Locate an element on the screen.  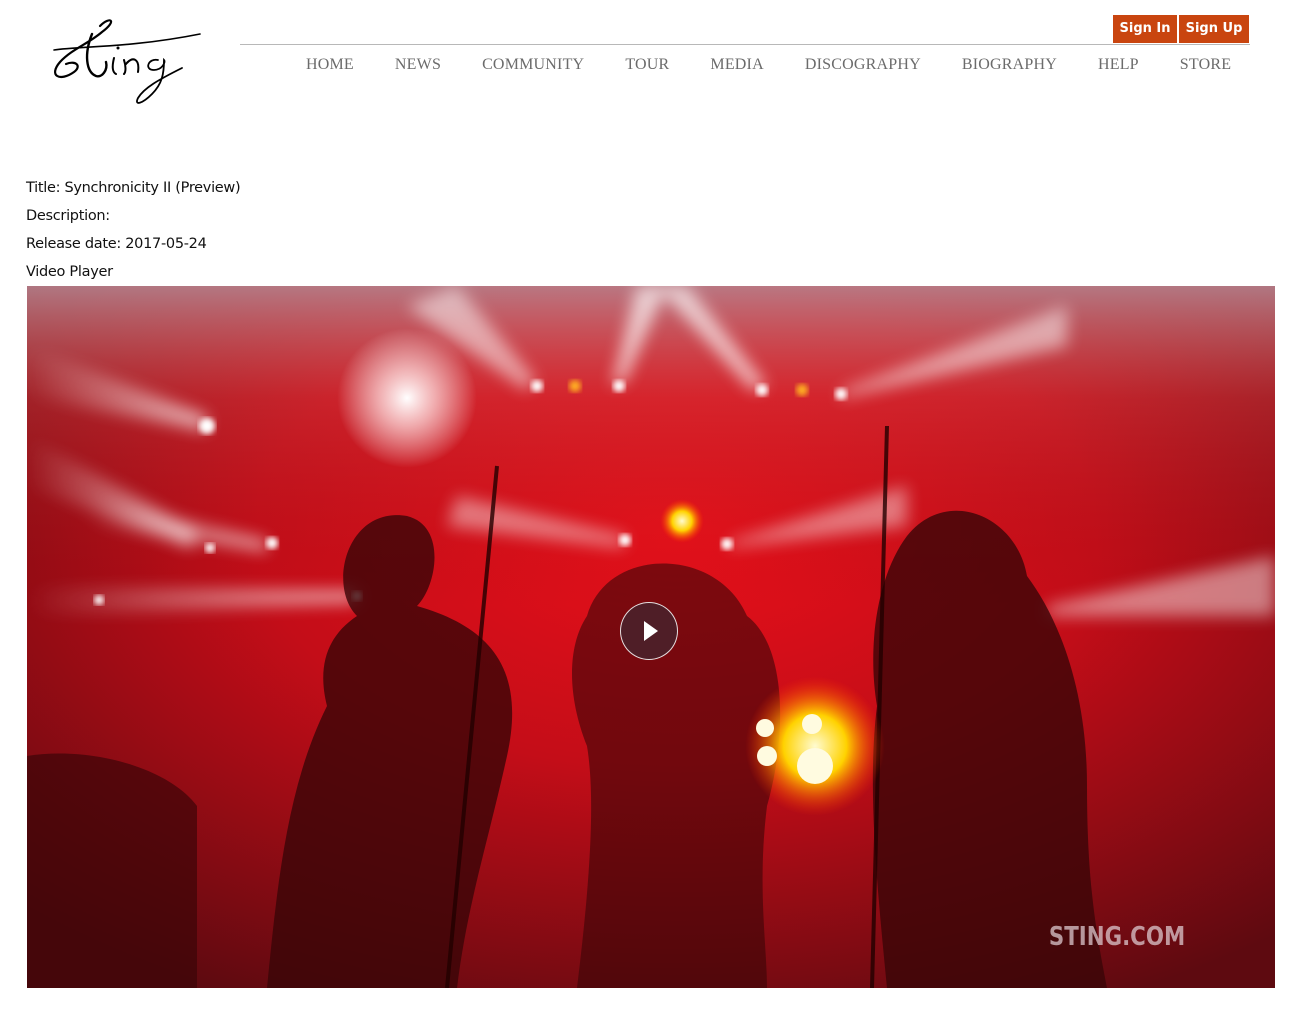
play-button is located at coordinates (649, 631).